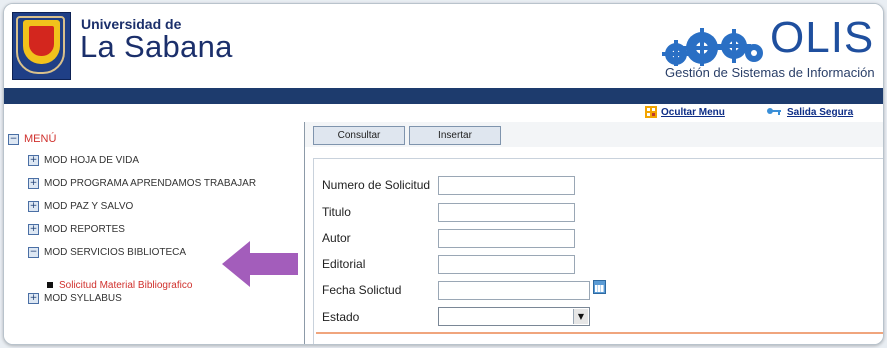 The image size is (887, 348). Describe the element at coordinates (376, 185) in the screenshot. I see `request-number-label: Numero de Solicitud` at that location.